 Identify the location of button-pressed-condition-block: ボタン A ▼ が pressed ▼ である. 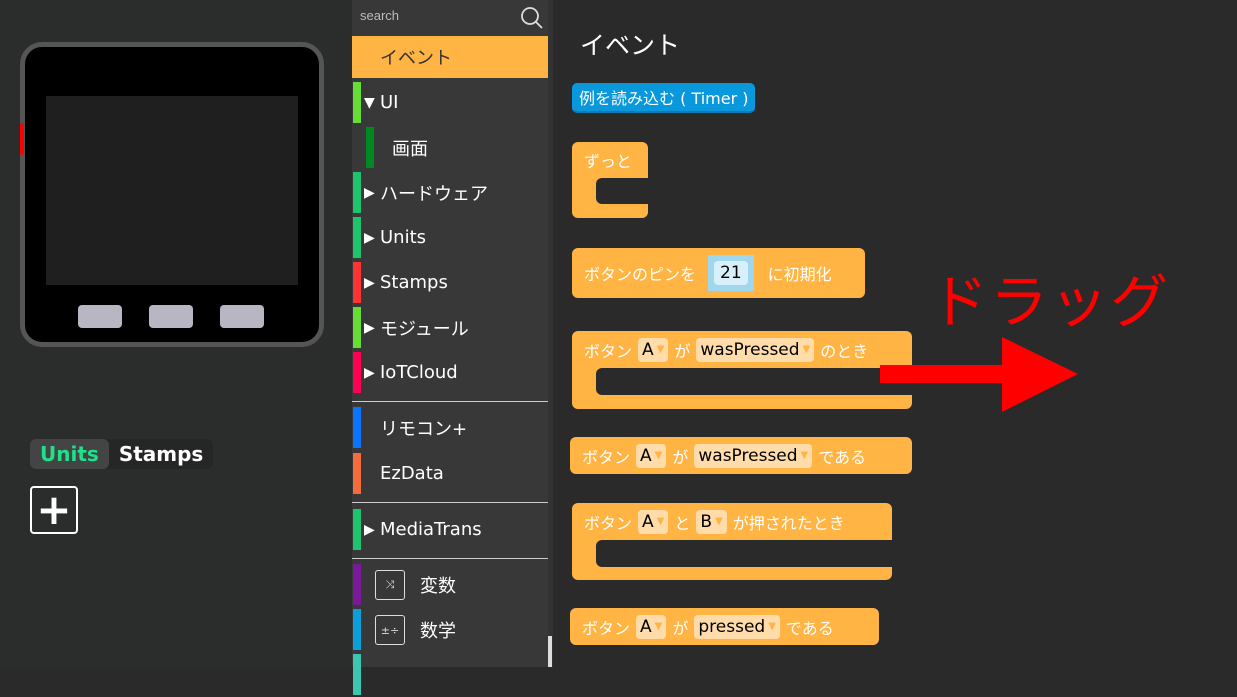
(724, 626).